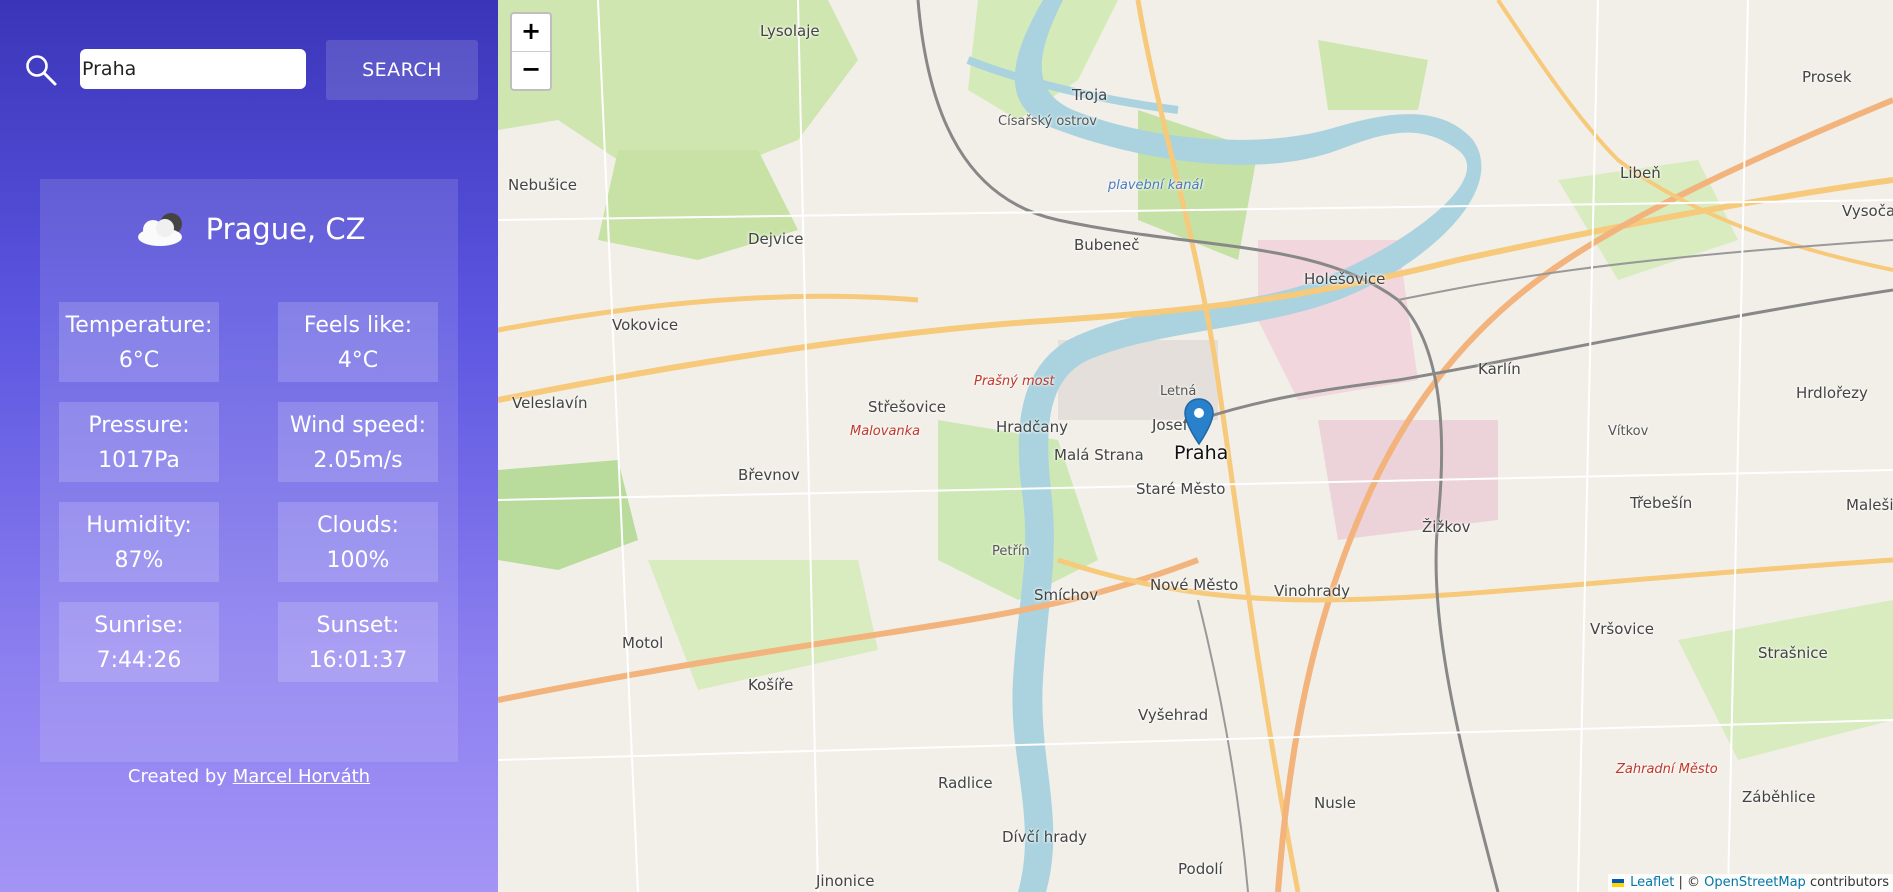  I want to click on pressure-value: 1017Pa, so click(139, 460).